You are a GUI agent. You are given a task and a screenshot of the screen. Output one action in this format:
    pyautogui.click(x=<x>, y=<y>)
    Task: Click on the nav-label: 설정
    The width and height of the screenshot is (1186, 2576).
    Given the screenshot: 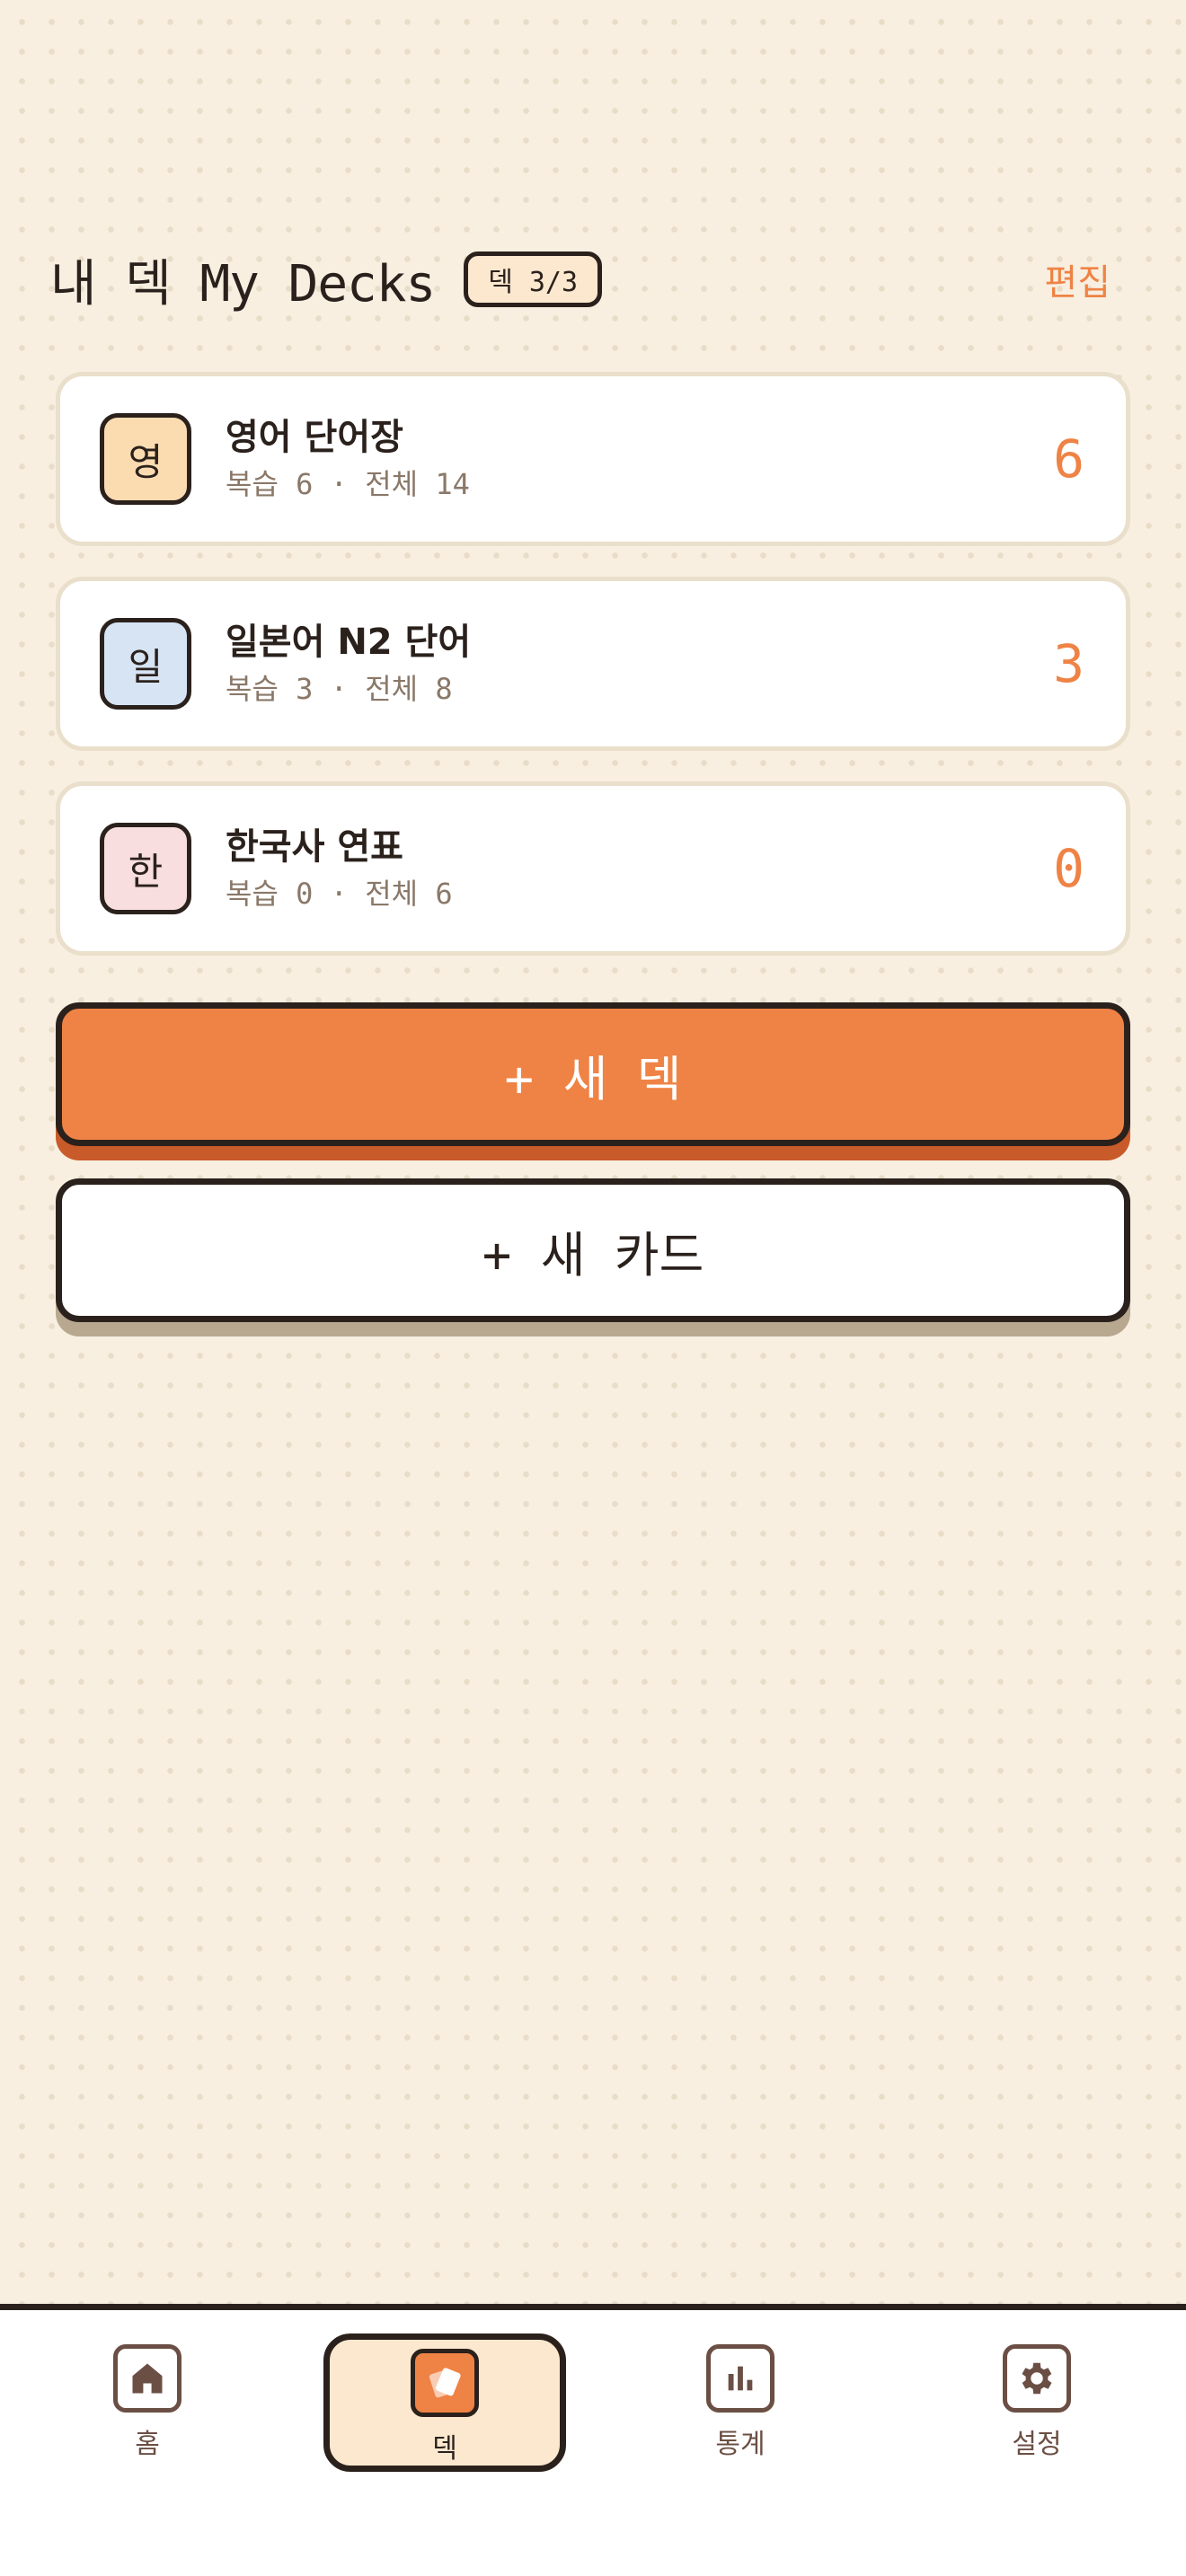 What is the action you would take?
    pyautogui.click(x=1037, y=2444)
    